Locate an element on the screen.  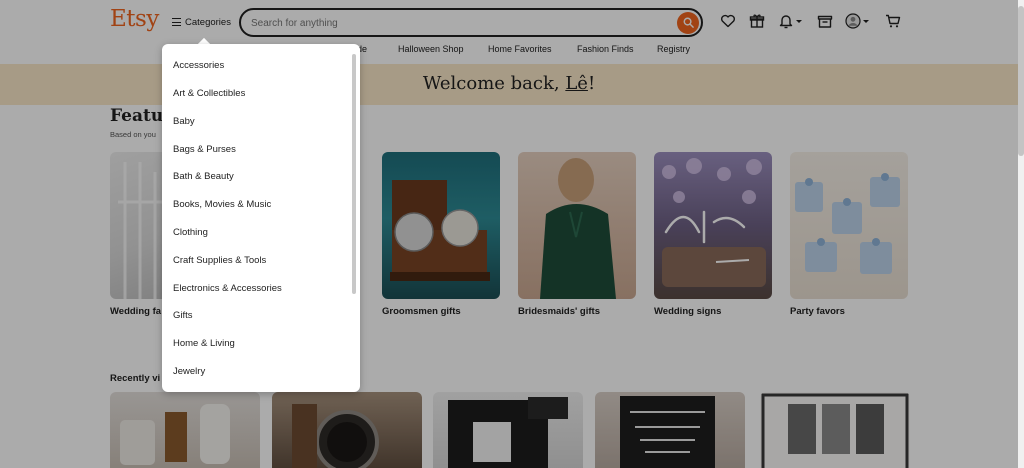
page-scrollbar is located at coordinates (1021, 234).